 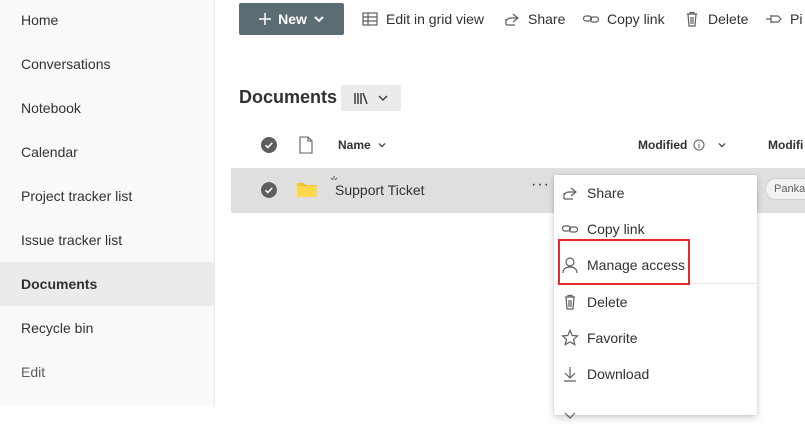 I want to click on info-icon, so click(x=699, y=145).